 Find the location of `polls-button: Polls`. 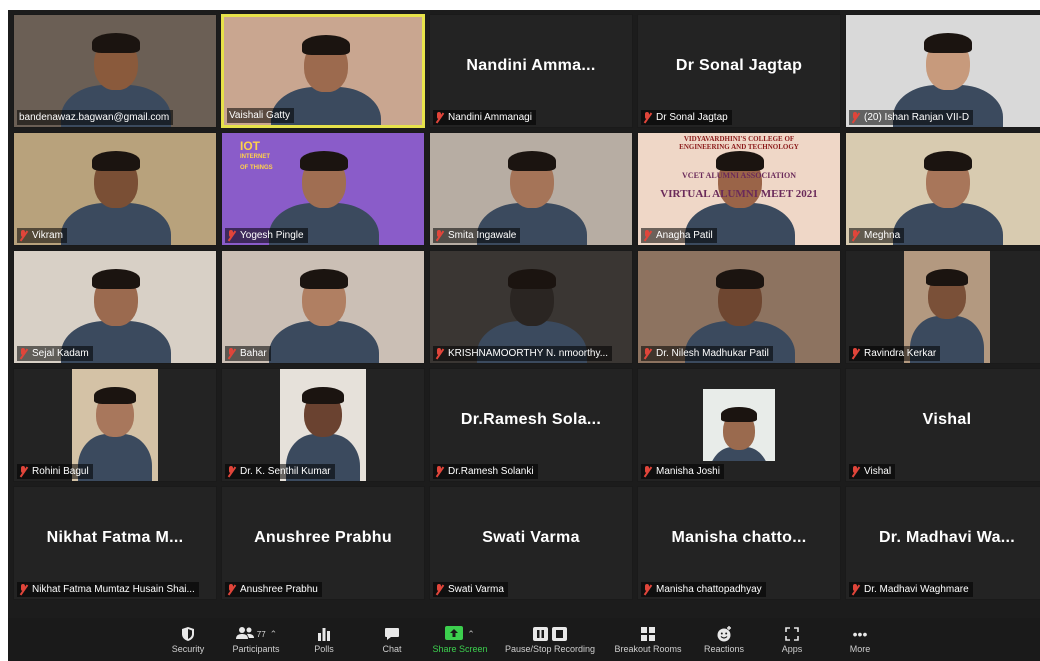

polls-button: Polls is located at coordinates (324, 639).